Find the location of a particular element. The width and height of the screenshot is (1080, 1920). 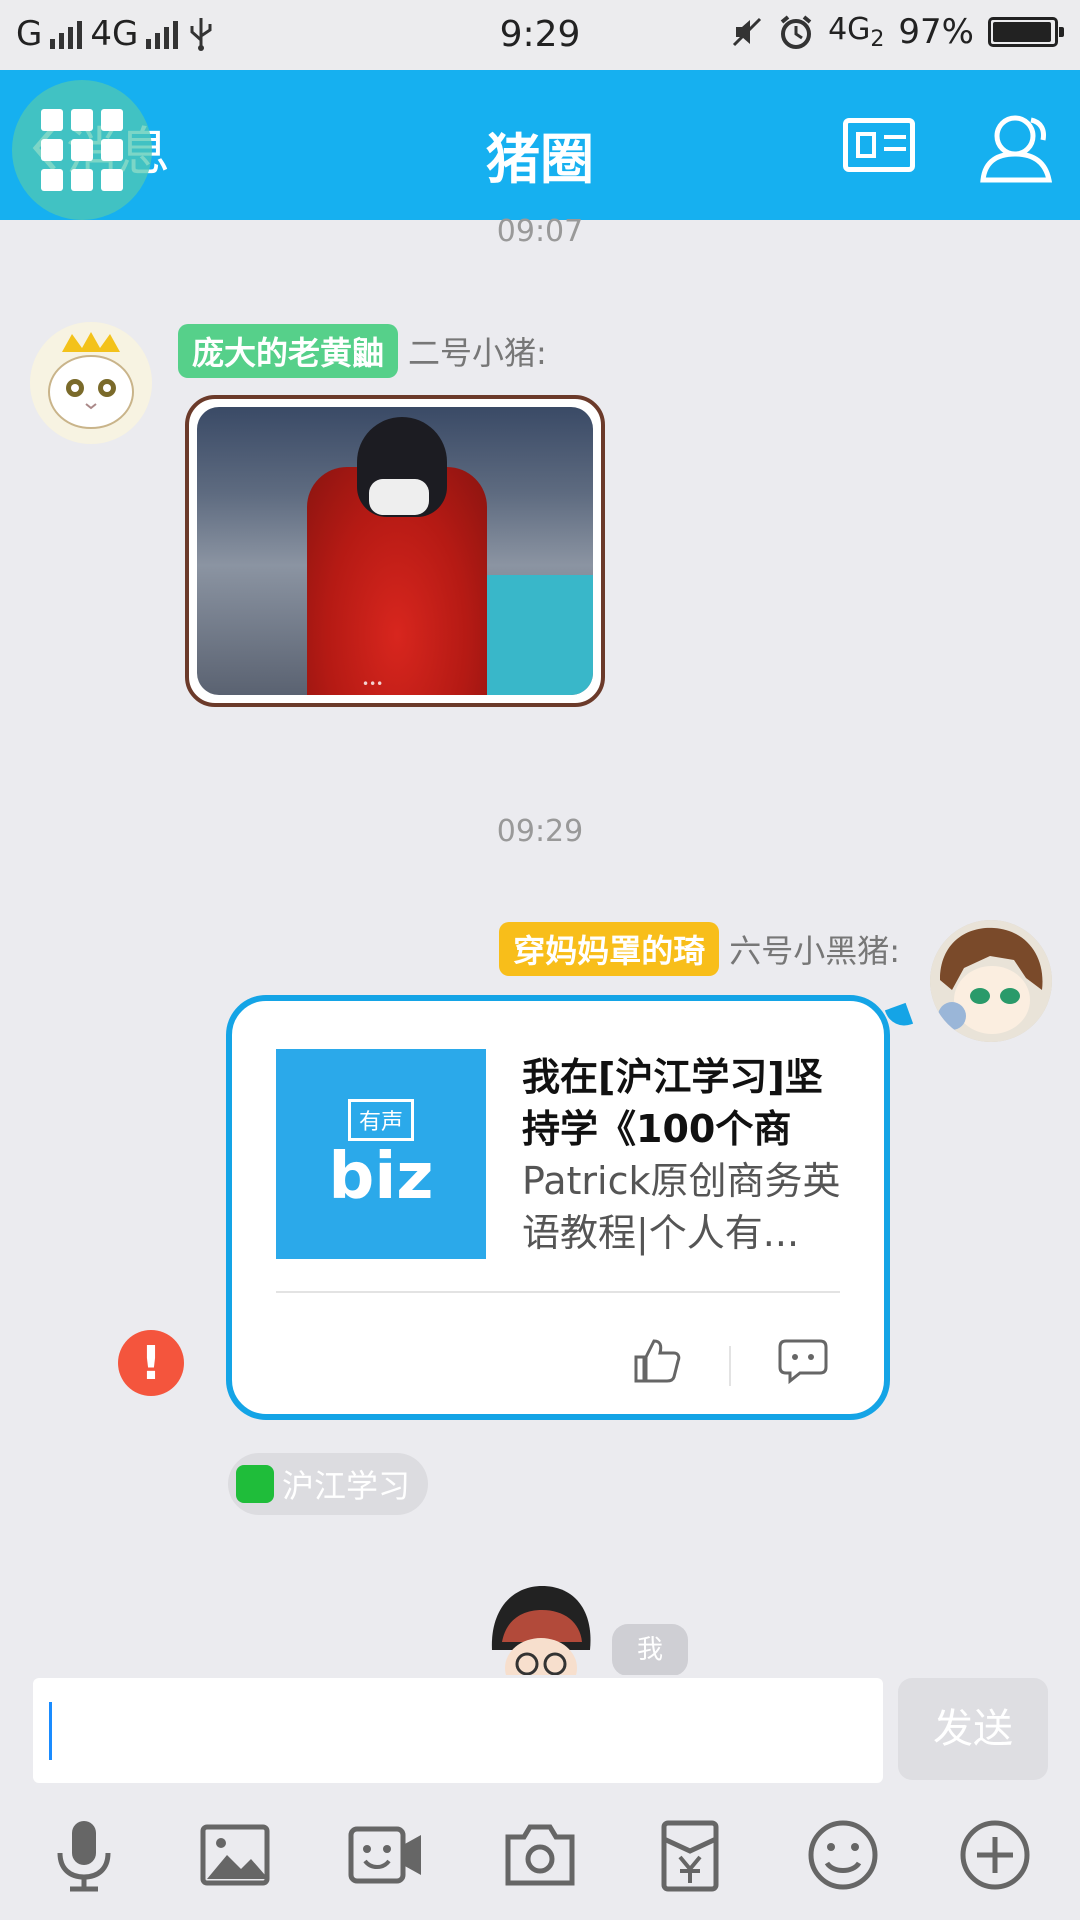

network-right-text: 4G is located at coordinates (849, 29).